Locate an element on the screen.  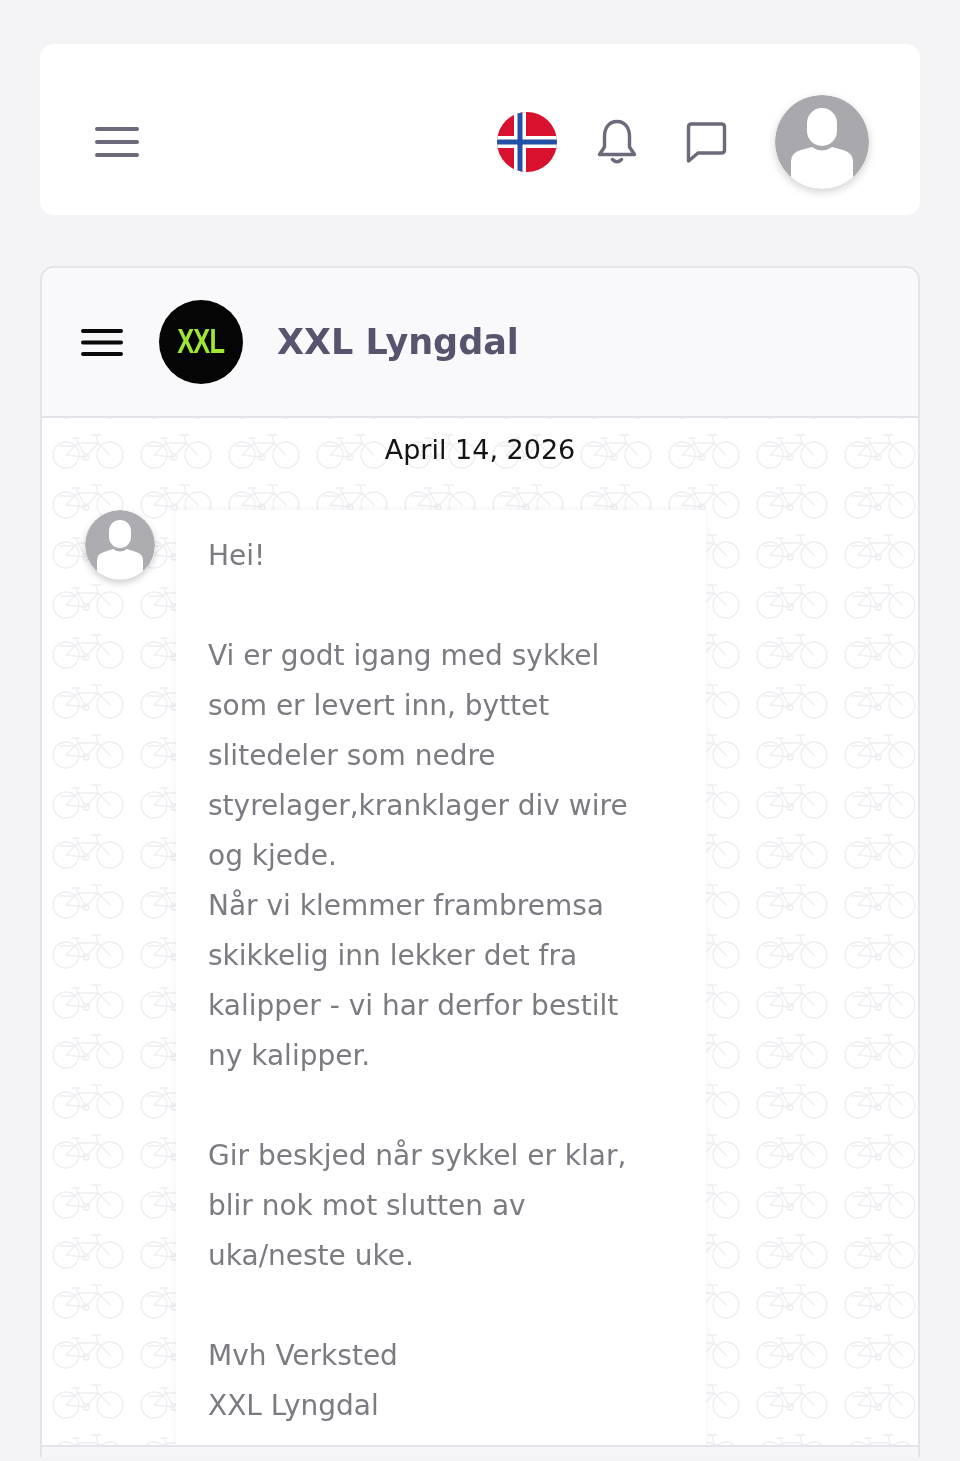
messages-icon is located at coordinates (706, 142).